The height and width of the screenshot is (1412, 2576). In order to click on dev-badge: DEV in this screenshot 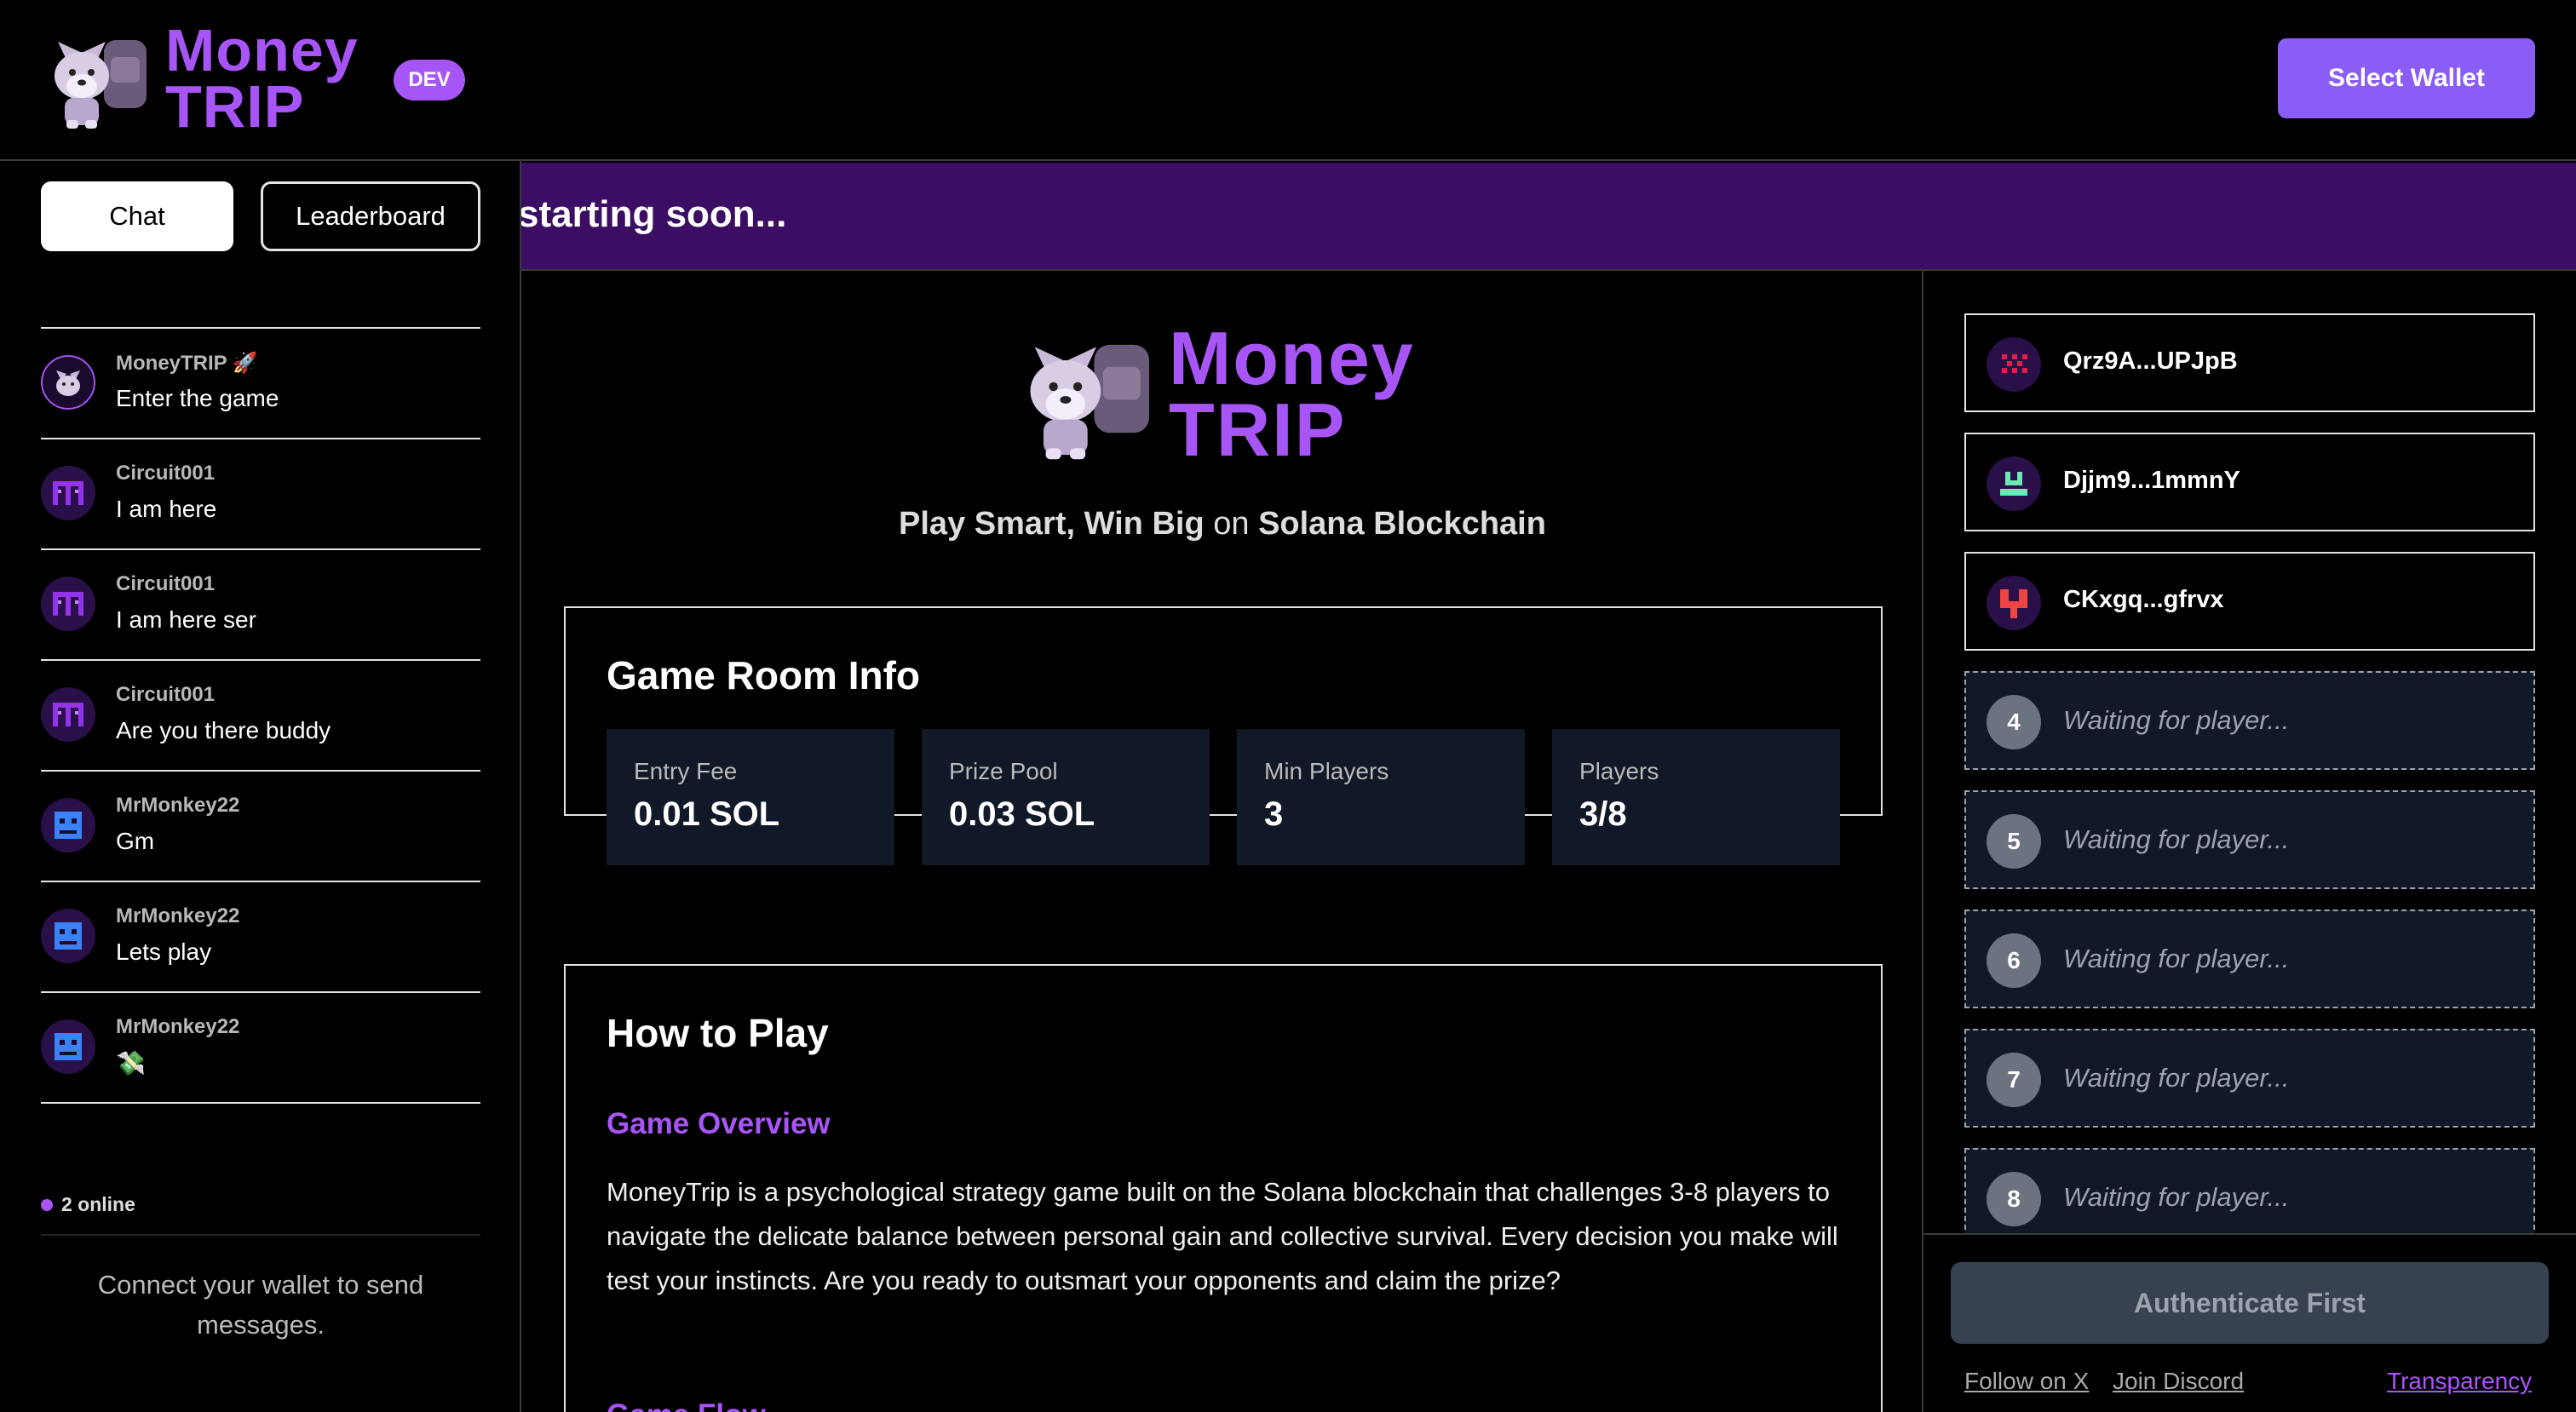, I will do `click(429, 80)`.